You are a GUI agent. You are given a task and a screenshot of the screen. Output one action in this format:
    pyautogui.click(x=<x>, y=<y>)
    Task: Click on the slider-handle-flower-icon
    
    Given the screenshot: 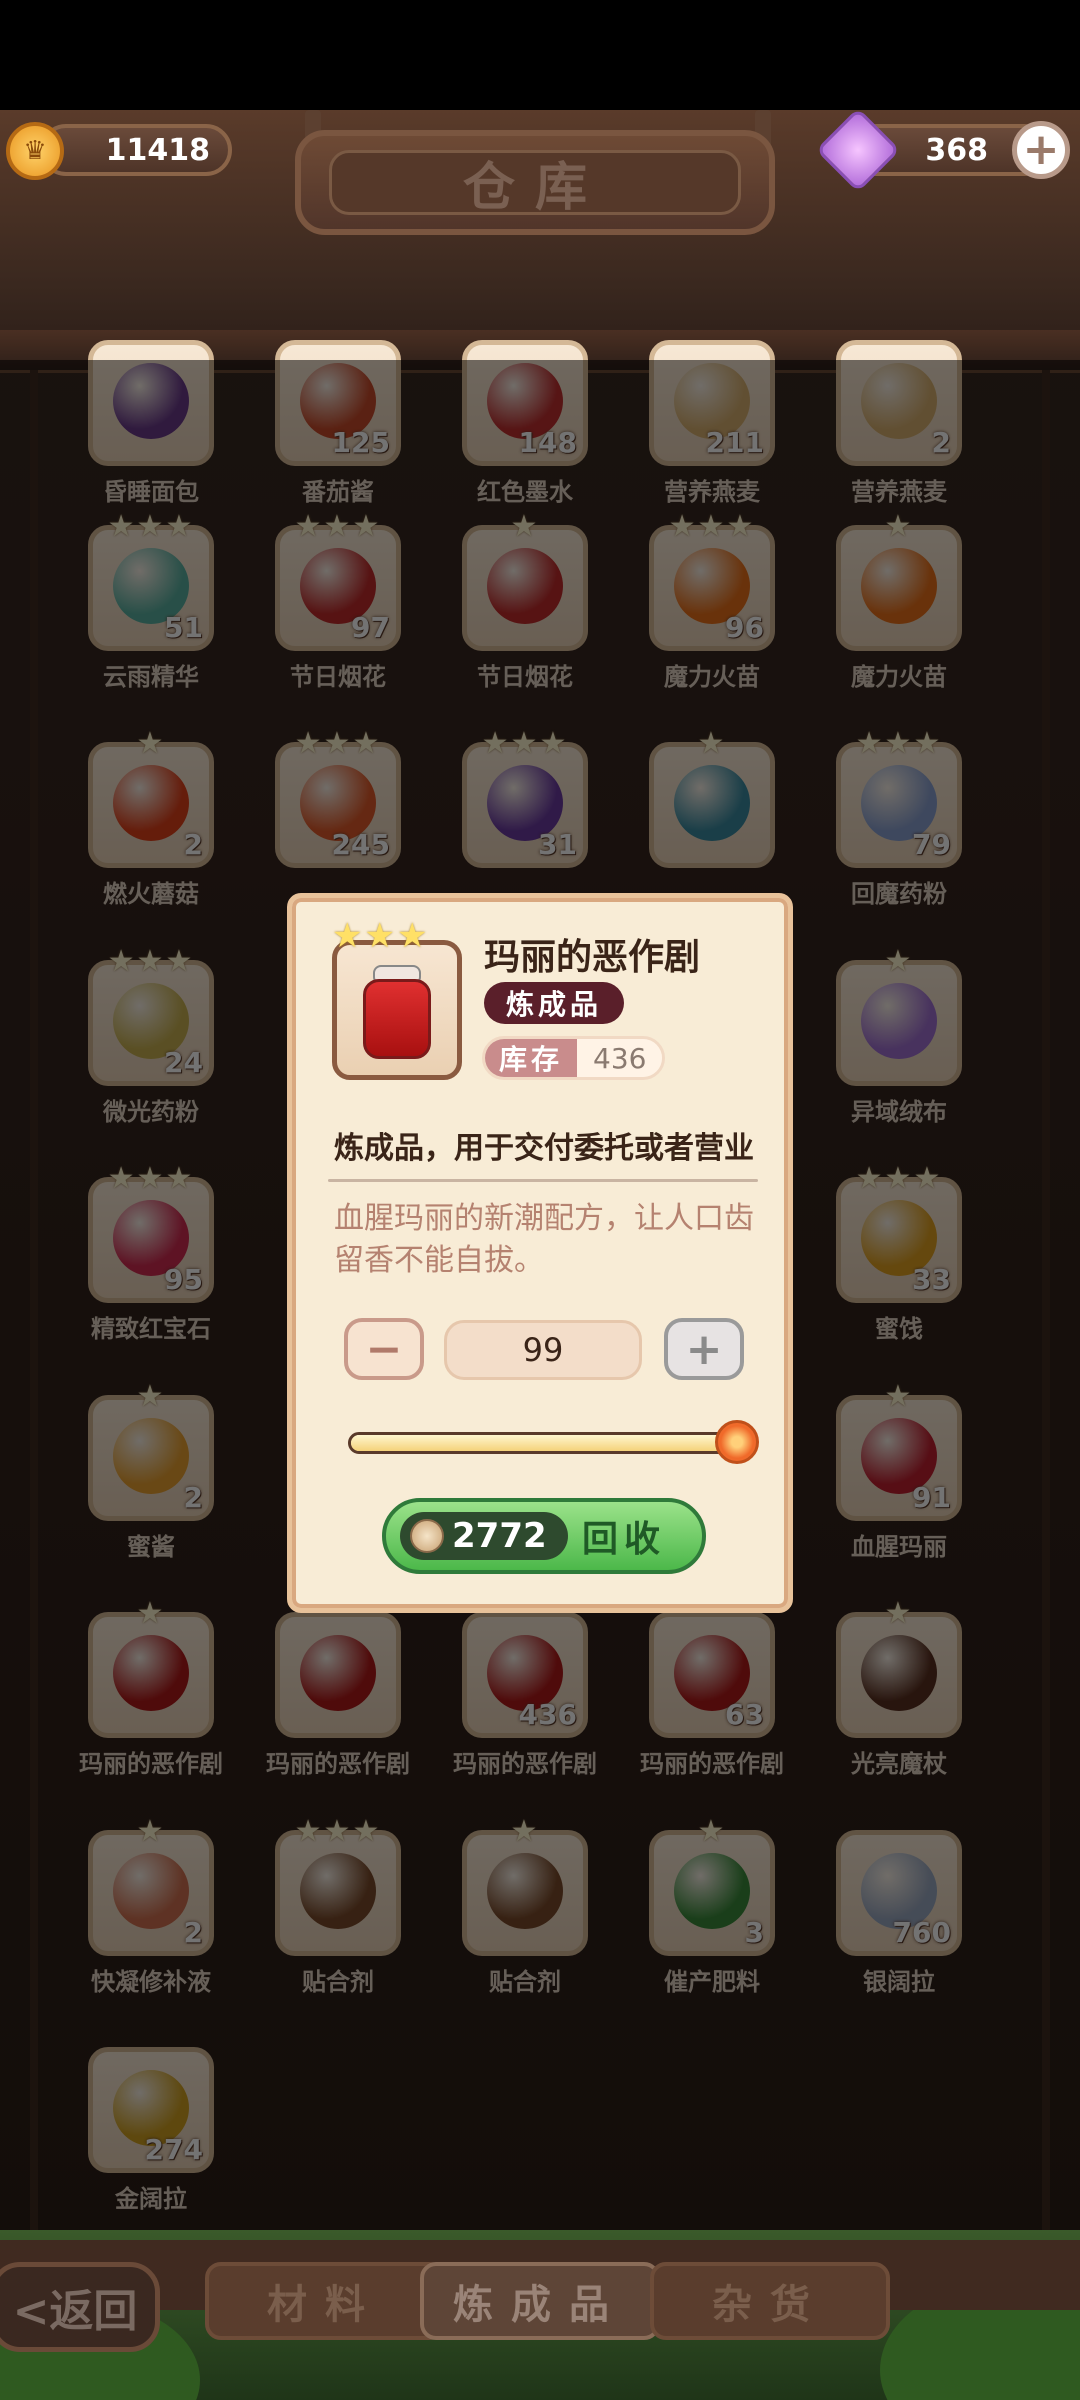 What is the action you would take?
    pyautogui.click(x=737, y=1442)
    